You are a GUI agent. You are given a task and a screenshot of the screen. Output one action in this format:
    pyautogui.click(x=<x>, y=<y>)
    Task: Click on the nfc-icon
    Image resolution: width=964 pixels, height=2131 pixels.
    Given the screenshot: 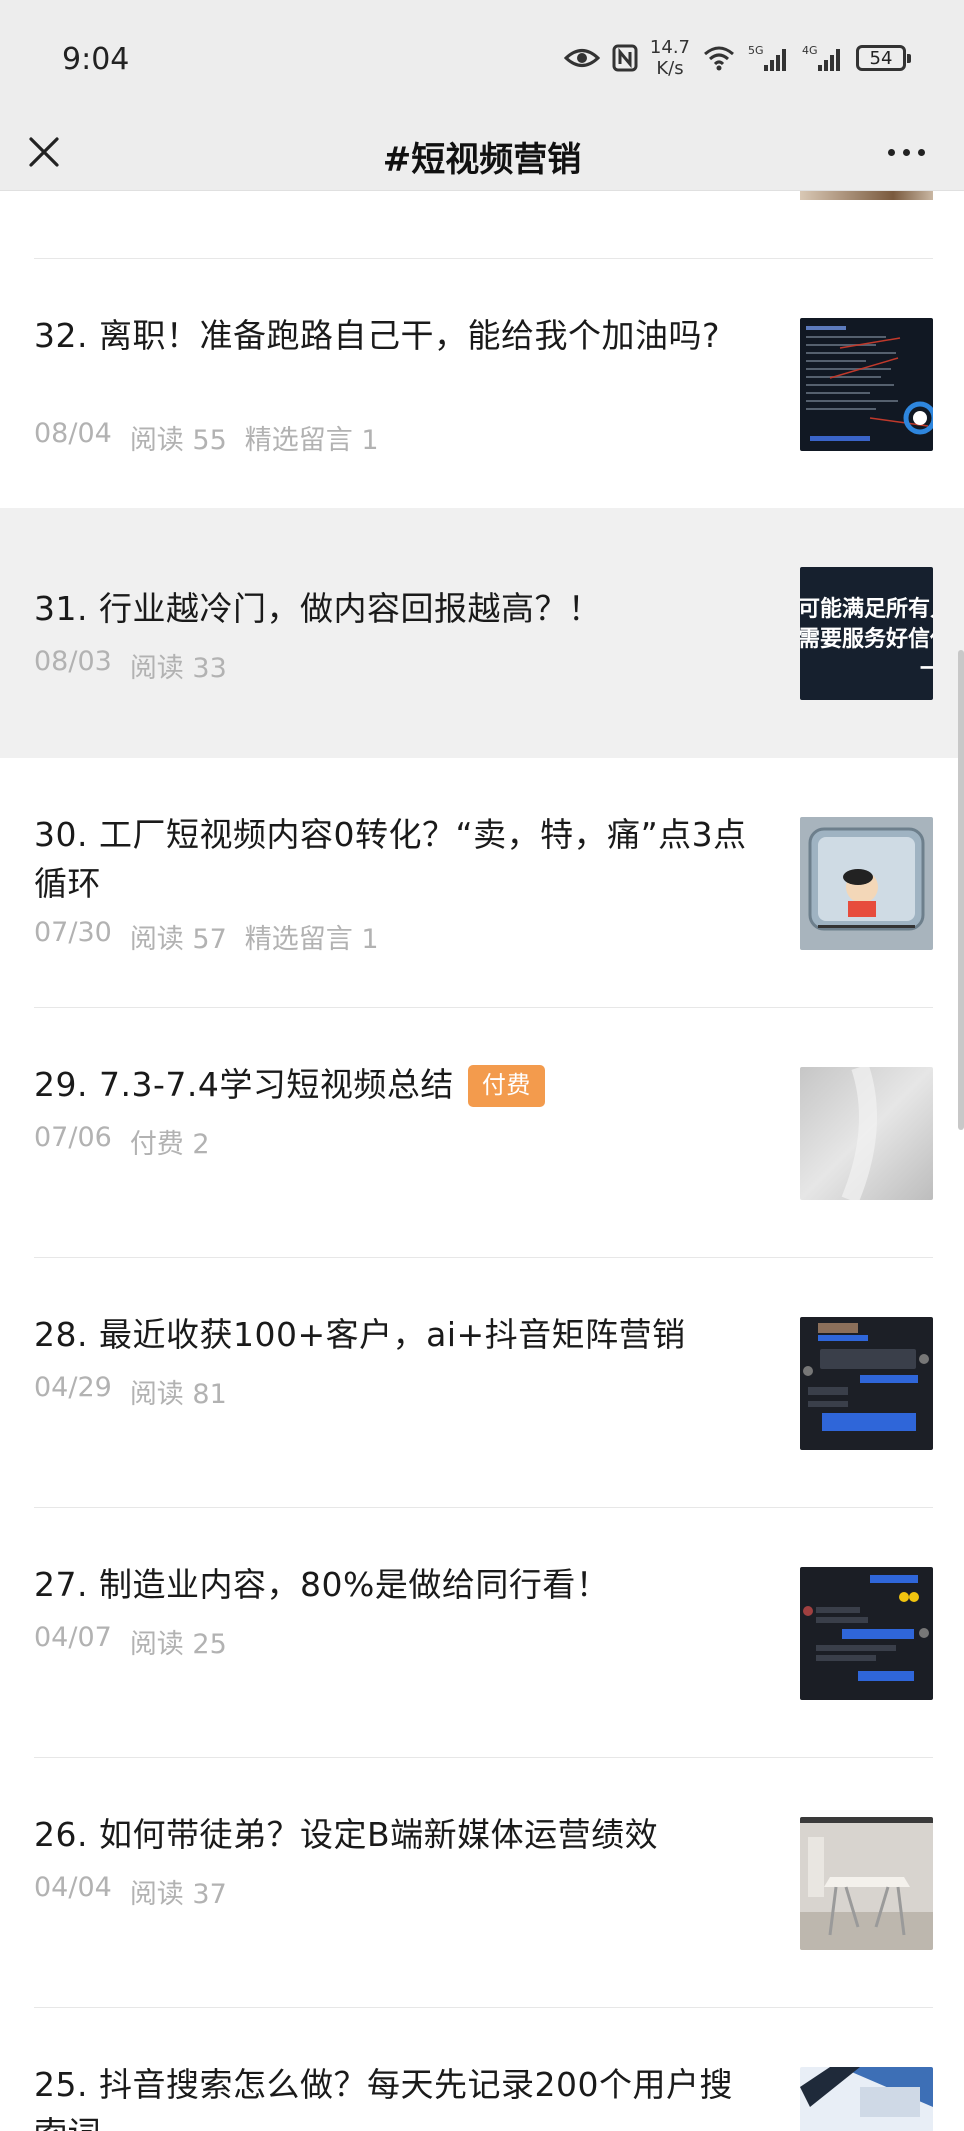 What is the action you would take?
    pyautogui.click(x=625, y=58)
    